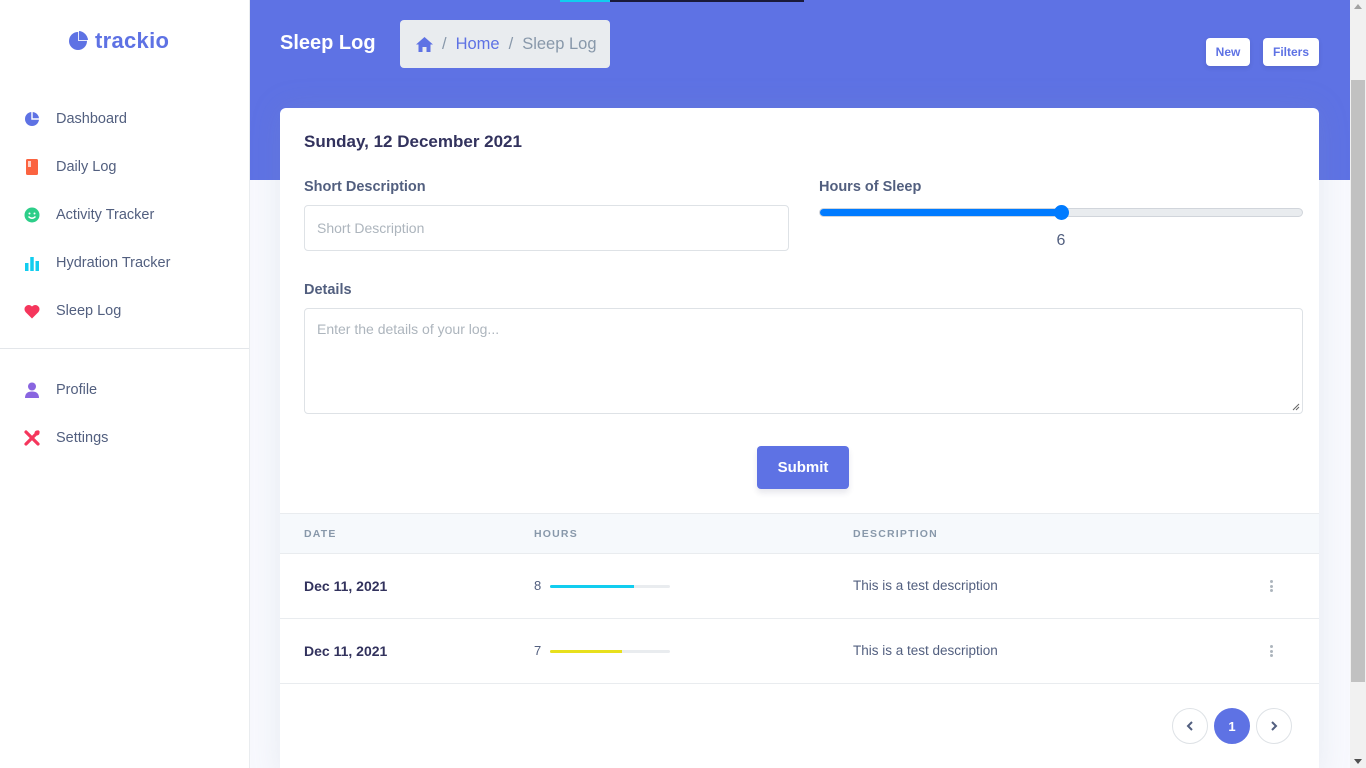 The width and height of the screenshot is (1366, 768). I want to click on book-icon, so click(32, 167).